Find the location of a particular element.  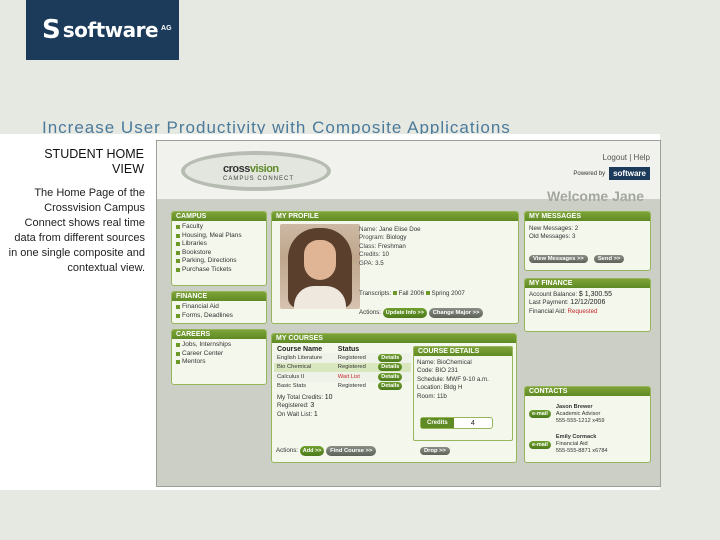

sidebar-heading: STUDENT HOME VIEW is located at coordinates (94, 161).